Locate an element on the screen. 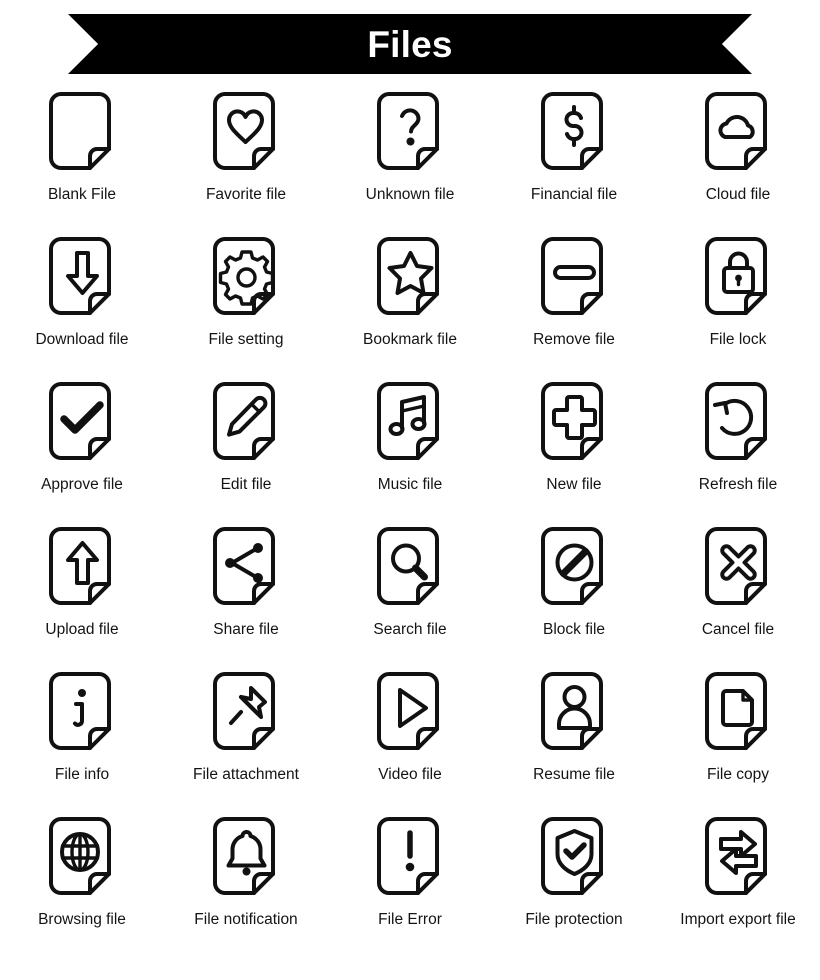 This screenshot has width=820, height=980. icon-cell-video-file: Video file is located at coordinates (410, 740).